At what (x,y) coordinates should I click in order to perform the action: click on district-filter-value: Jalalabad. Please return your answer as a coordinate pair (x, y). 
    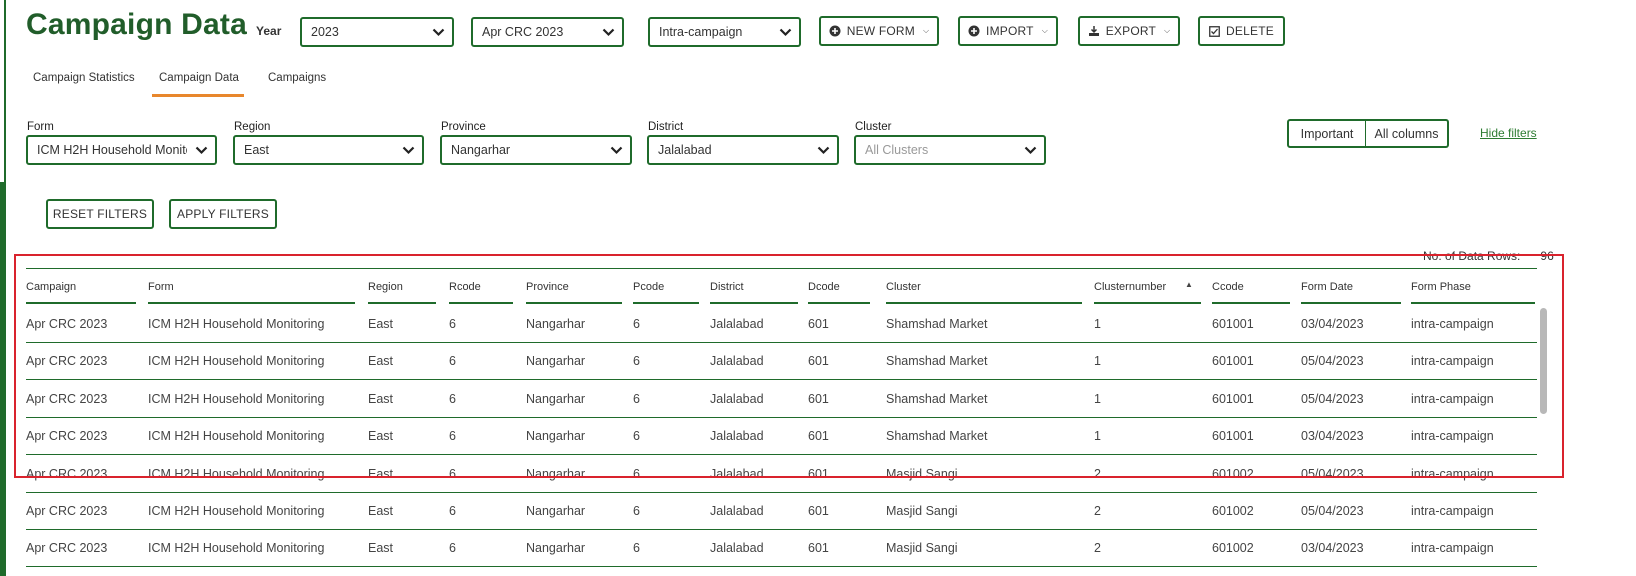
    Looking at the image, I should click on (685, 150).